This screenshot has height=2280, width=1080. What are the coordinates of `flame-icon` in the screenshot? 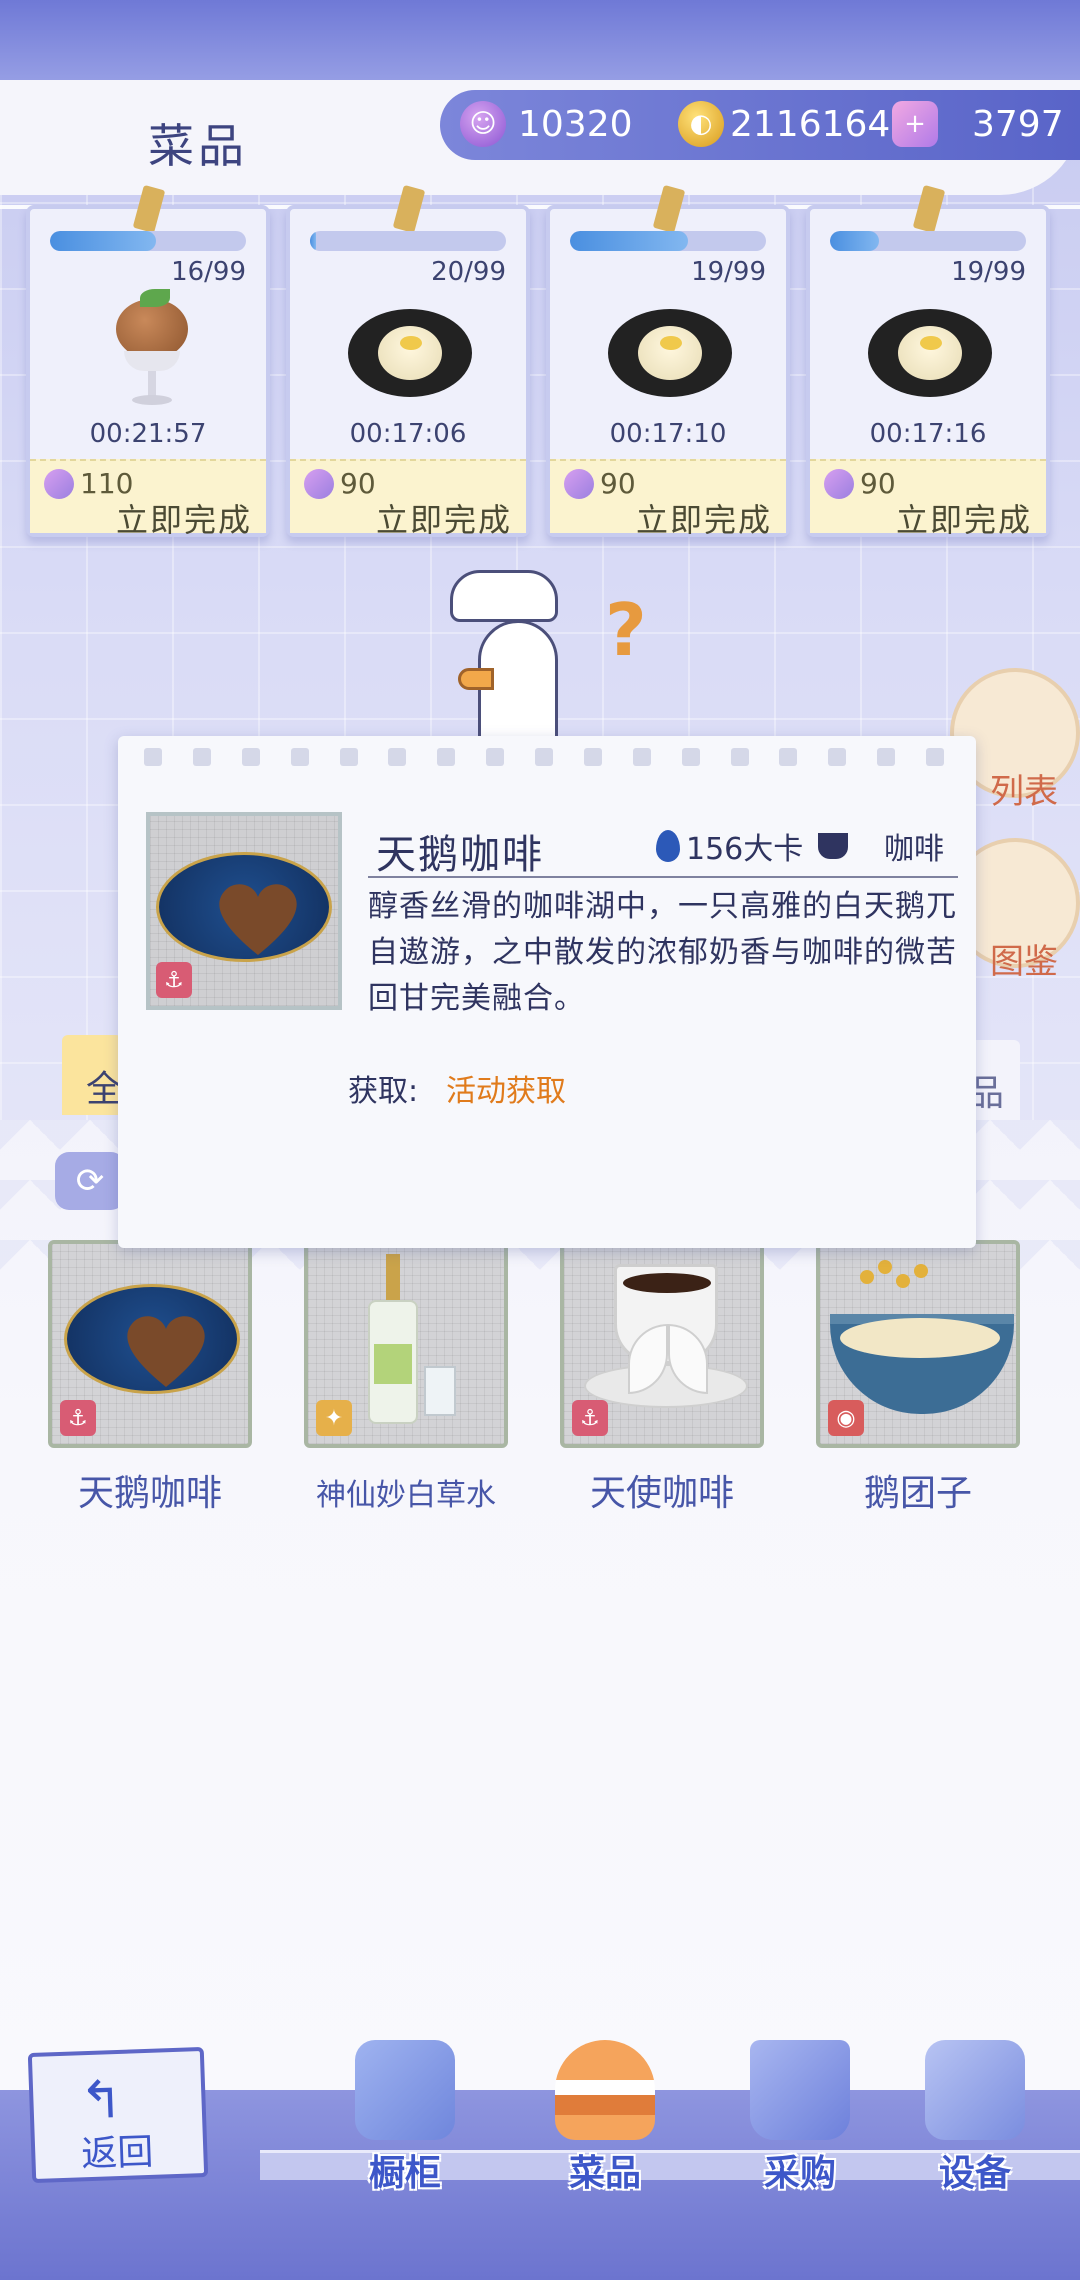 It's located at (668, 846).